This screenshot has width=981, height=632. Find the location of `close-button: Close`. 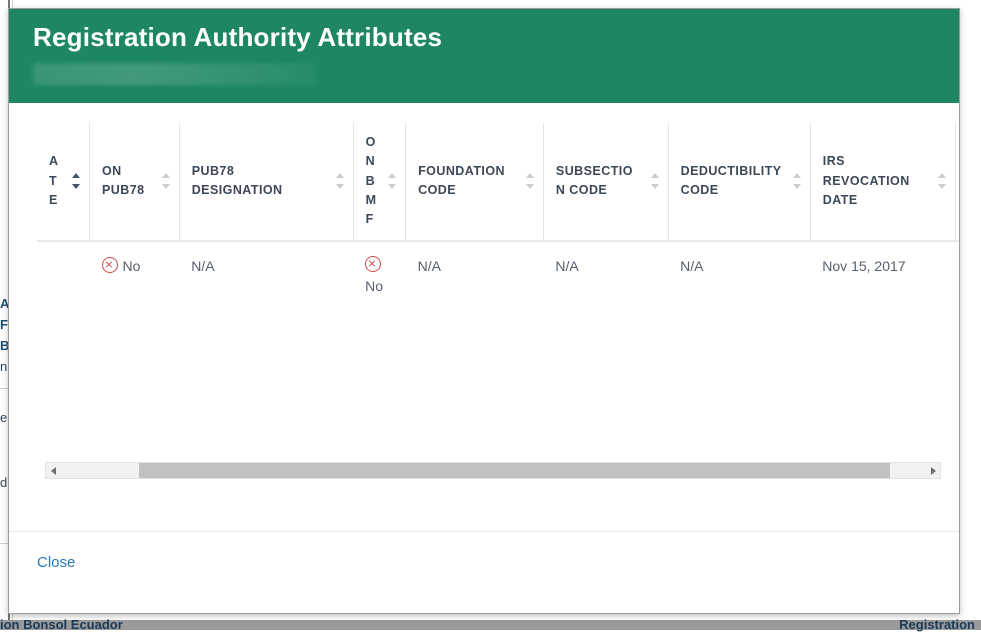

close-button: Close is located at coordinates (56, 562).